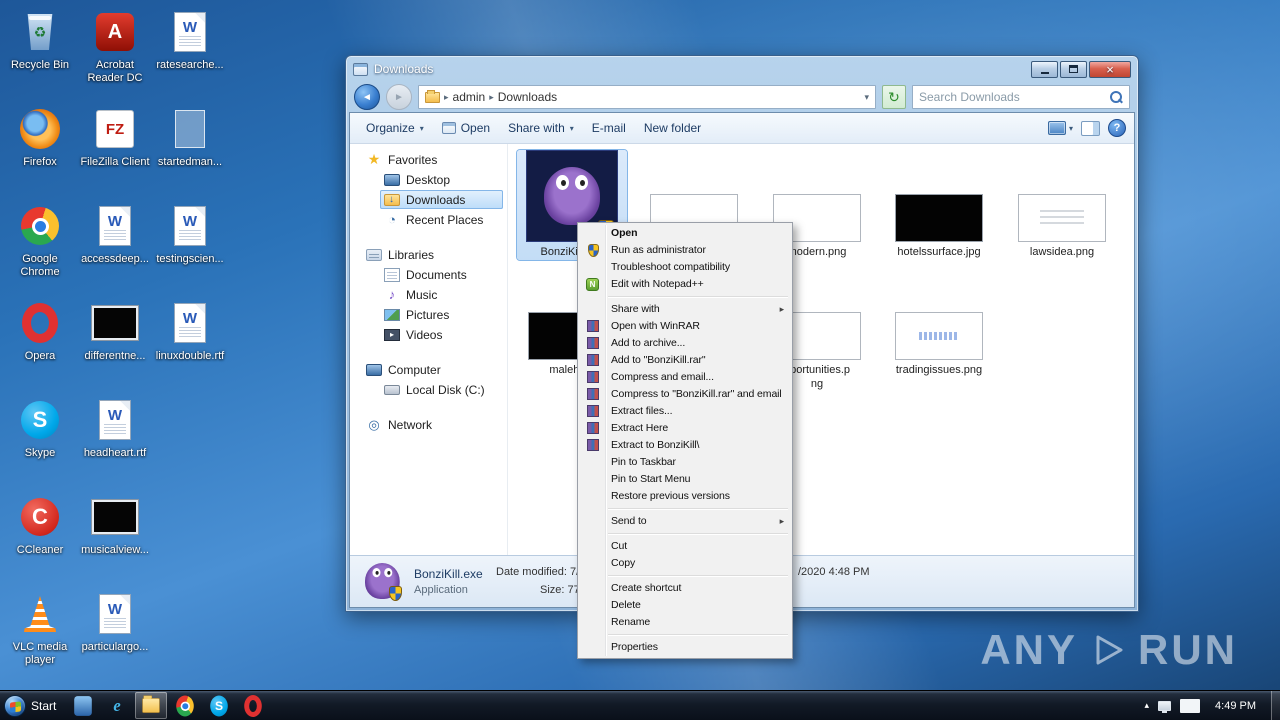  Describe the element at coordinates (1165, 706) in the screenshot. I see `network-tray-icon` at that location.